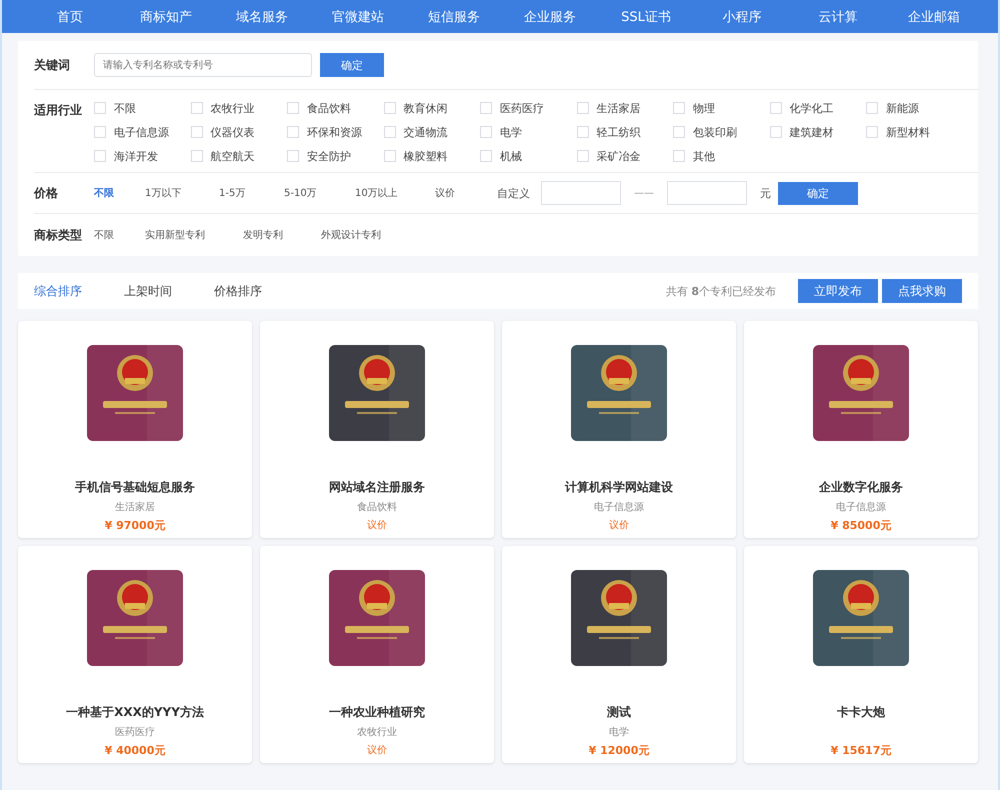  What do you see at coordinates (358, 17) in the screenshot?
I see `nav-link: 官微建站` at bounding box center [358, 17].